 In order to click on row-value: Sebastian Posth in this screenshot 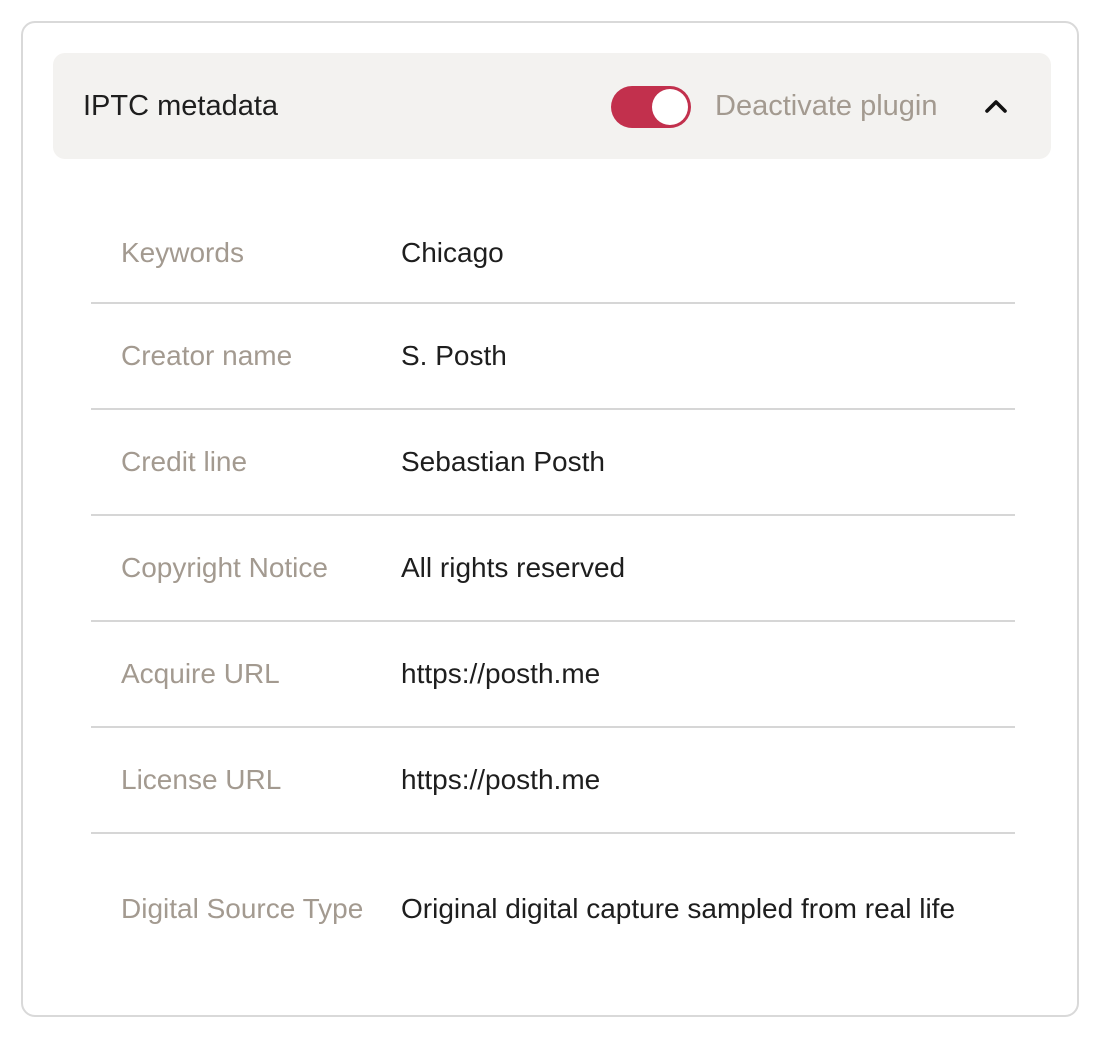, I will do `click(503, 461)`.